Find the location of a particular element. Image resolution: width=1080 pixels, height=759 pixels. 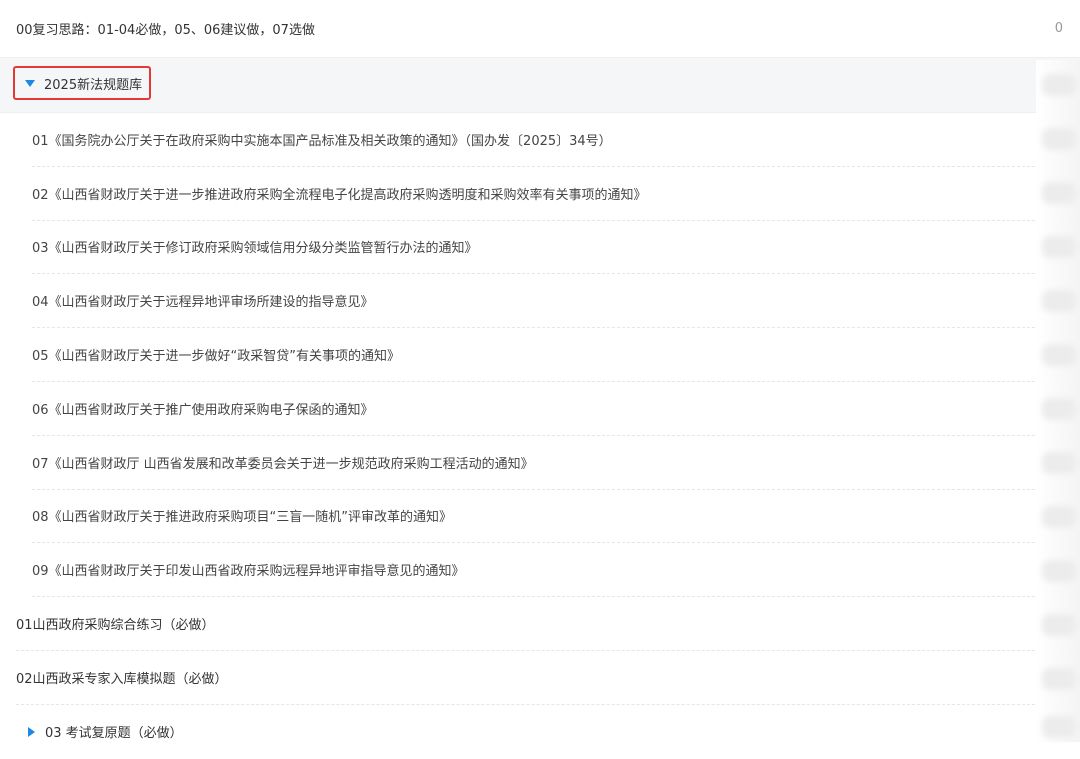

list-item-expert-mock-exam: 02山西政采专家入库模拟题（必做） is located at coordinates (525, 678).